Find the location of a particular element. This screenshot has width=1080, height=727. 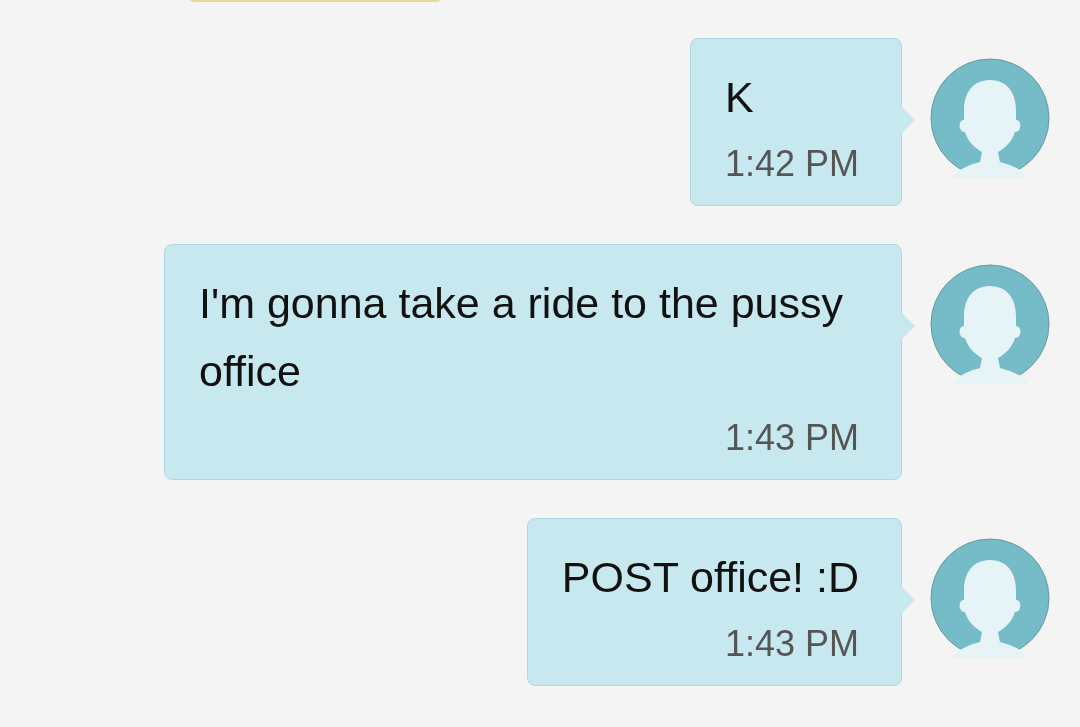

message-text: POST office! :D is located at coordinates (710, 577).